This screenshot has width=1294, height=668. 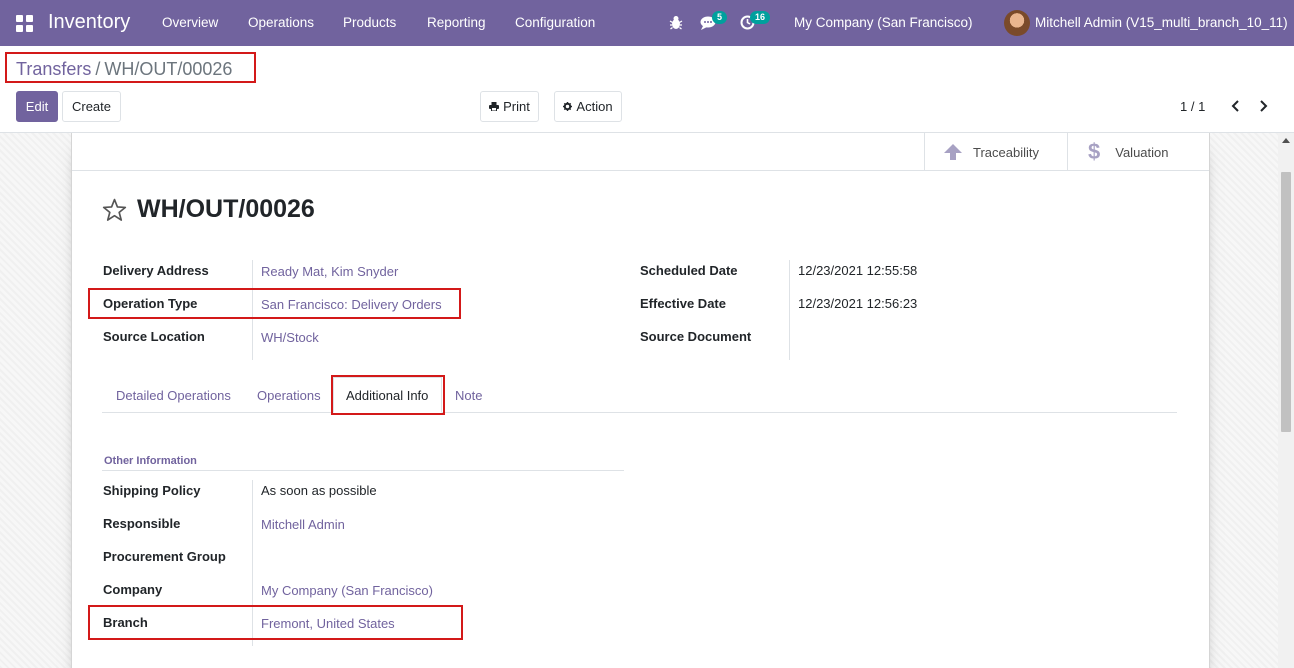 What do you see at coordinates (289, 395) in the screenshot?
I see `tab-operations: Operations` at bounding box center [289, 395].